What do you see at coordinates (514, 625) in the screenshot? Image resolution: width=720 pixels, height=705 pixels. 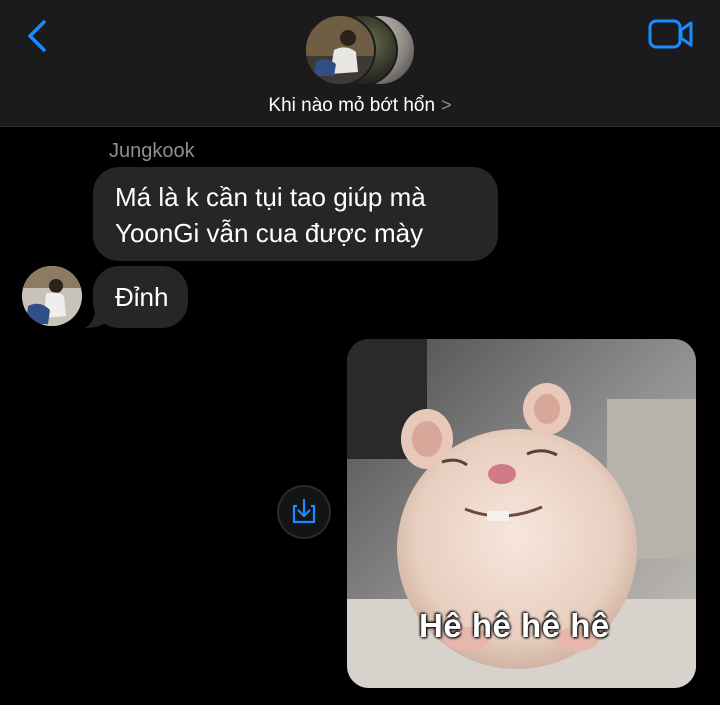 I see `meme-caption: Hê hê hê hê` at bounding box center [514, 625].